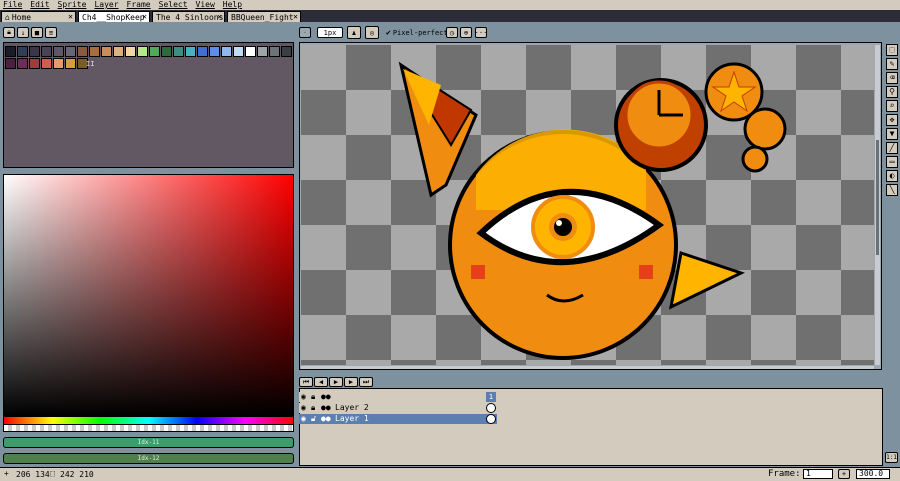 The width and height of the screenshot is (900, 481). What do you see at coordinates (466, 32) in the screenshot?
I see `target-icon: ⊕` at bounding box center [466, 32].